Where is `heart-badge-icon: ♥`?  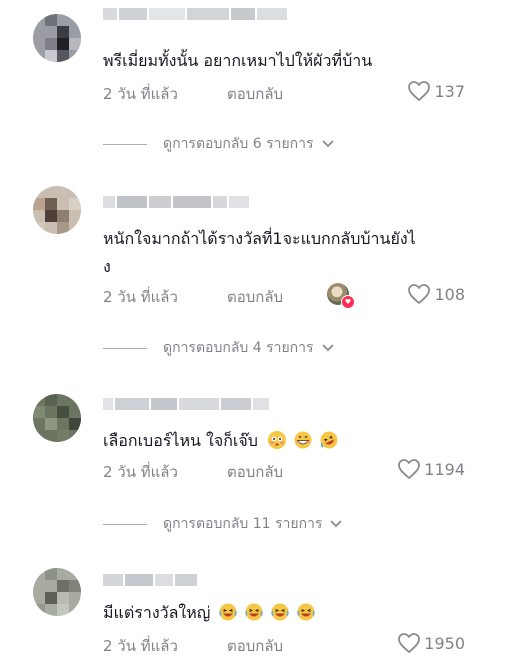 heart-badge-icon: ♥ is located at coordinates (348, 302).